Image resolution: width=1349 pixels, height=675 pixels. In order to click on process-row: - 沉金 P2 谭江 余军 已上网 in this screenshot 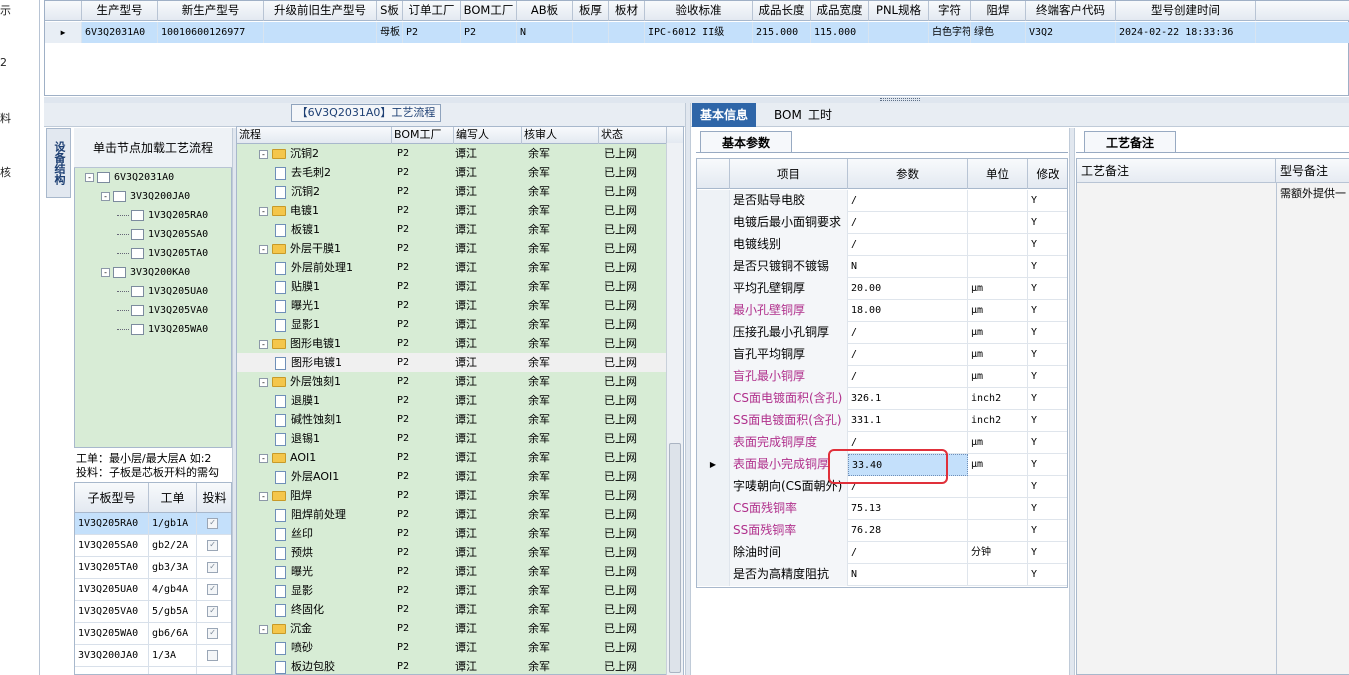, I will do `click(452, 628)`.